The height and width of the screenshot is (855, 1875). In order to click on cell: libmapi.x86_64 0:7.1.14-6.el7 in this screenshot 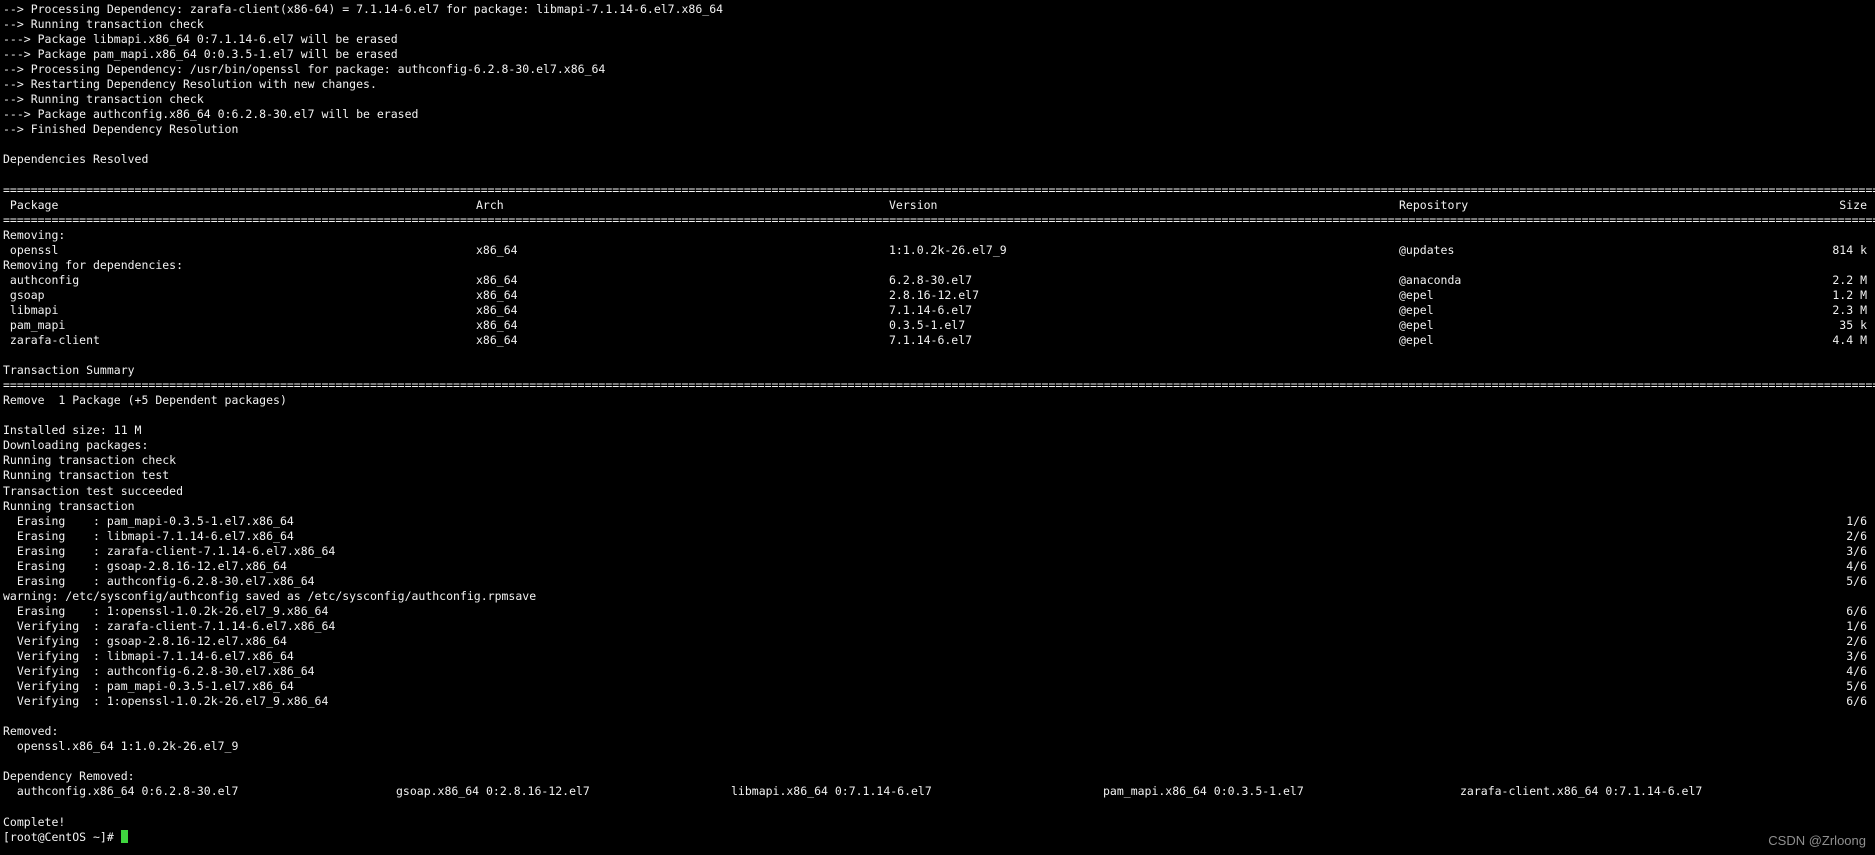, I will do `click(831, 791)`.